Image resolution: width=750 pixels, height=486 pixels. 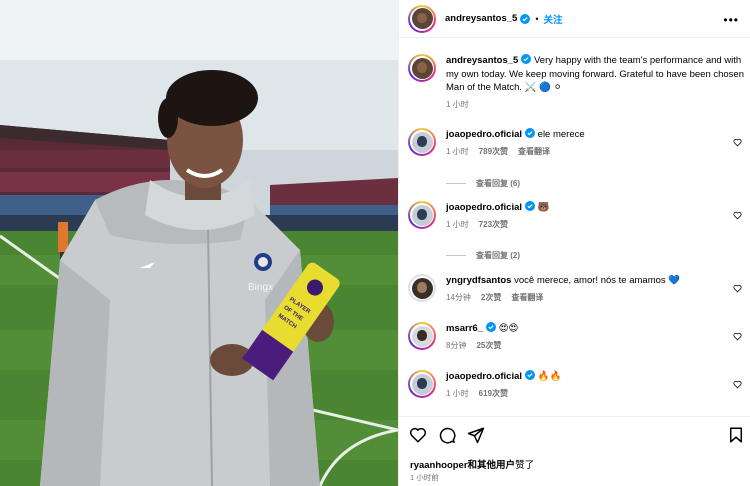 What do you see at coordinates (457, 104) in the screenshot?
I see `caption-time: 1 小时` at bounding box center [457, 104].